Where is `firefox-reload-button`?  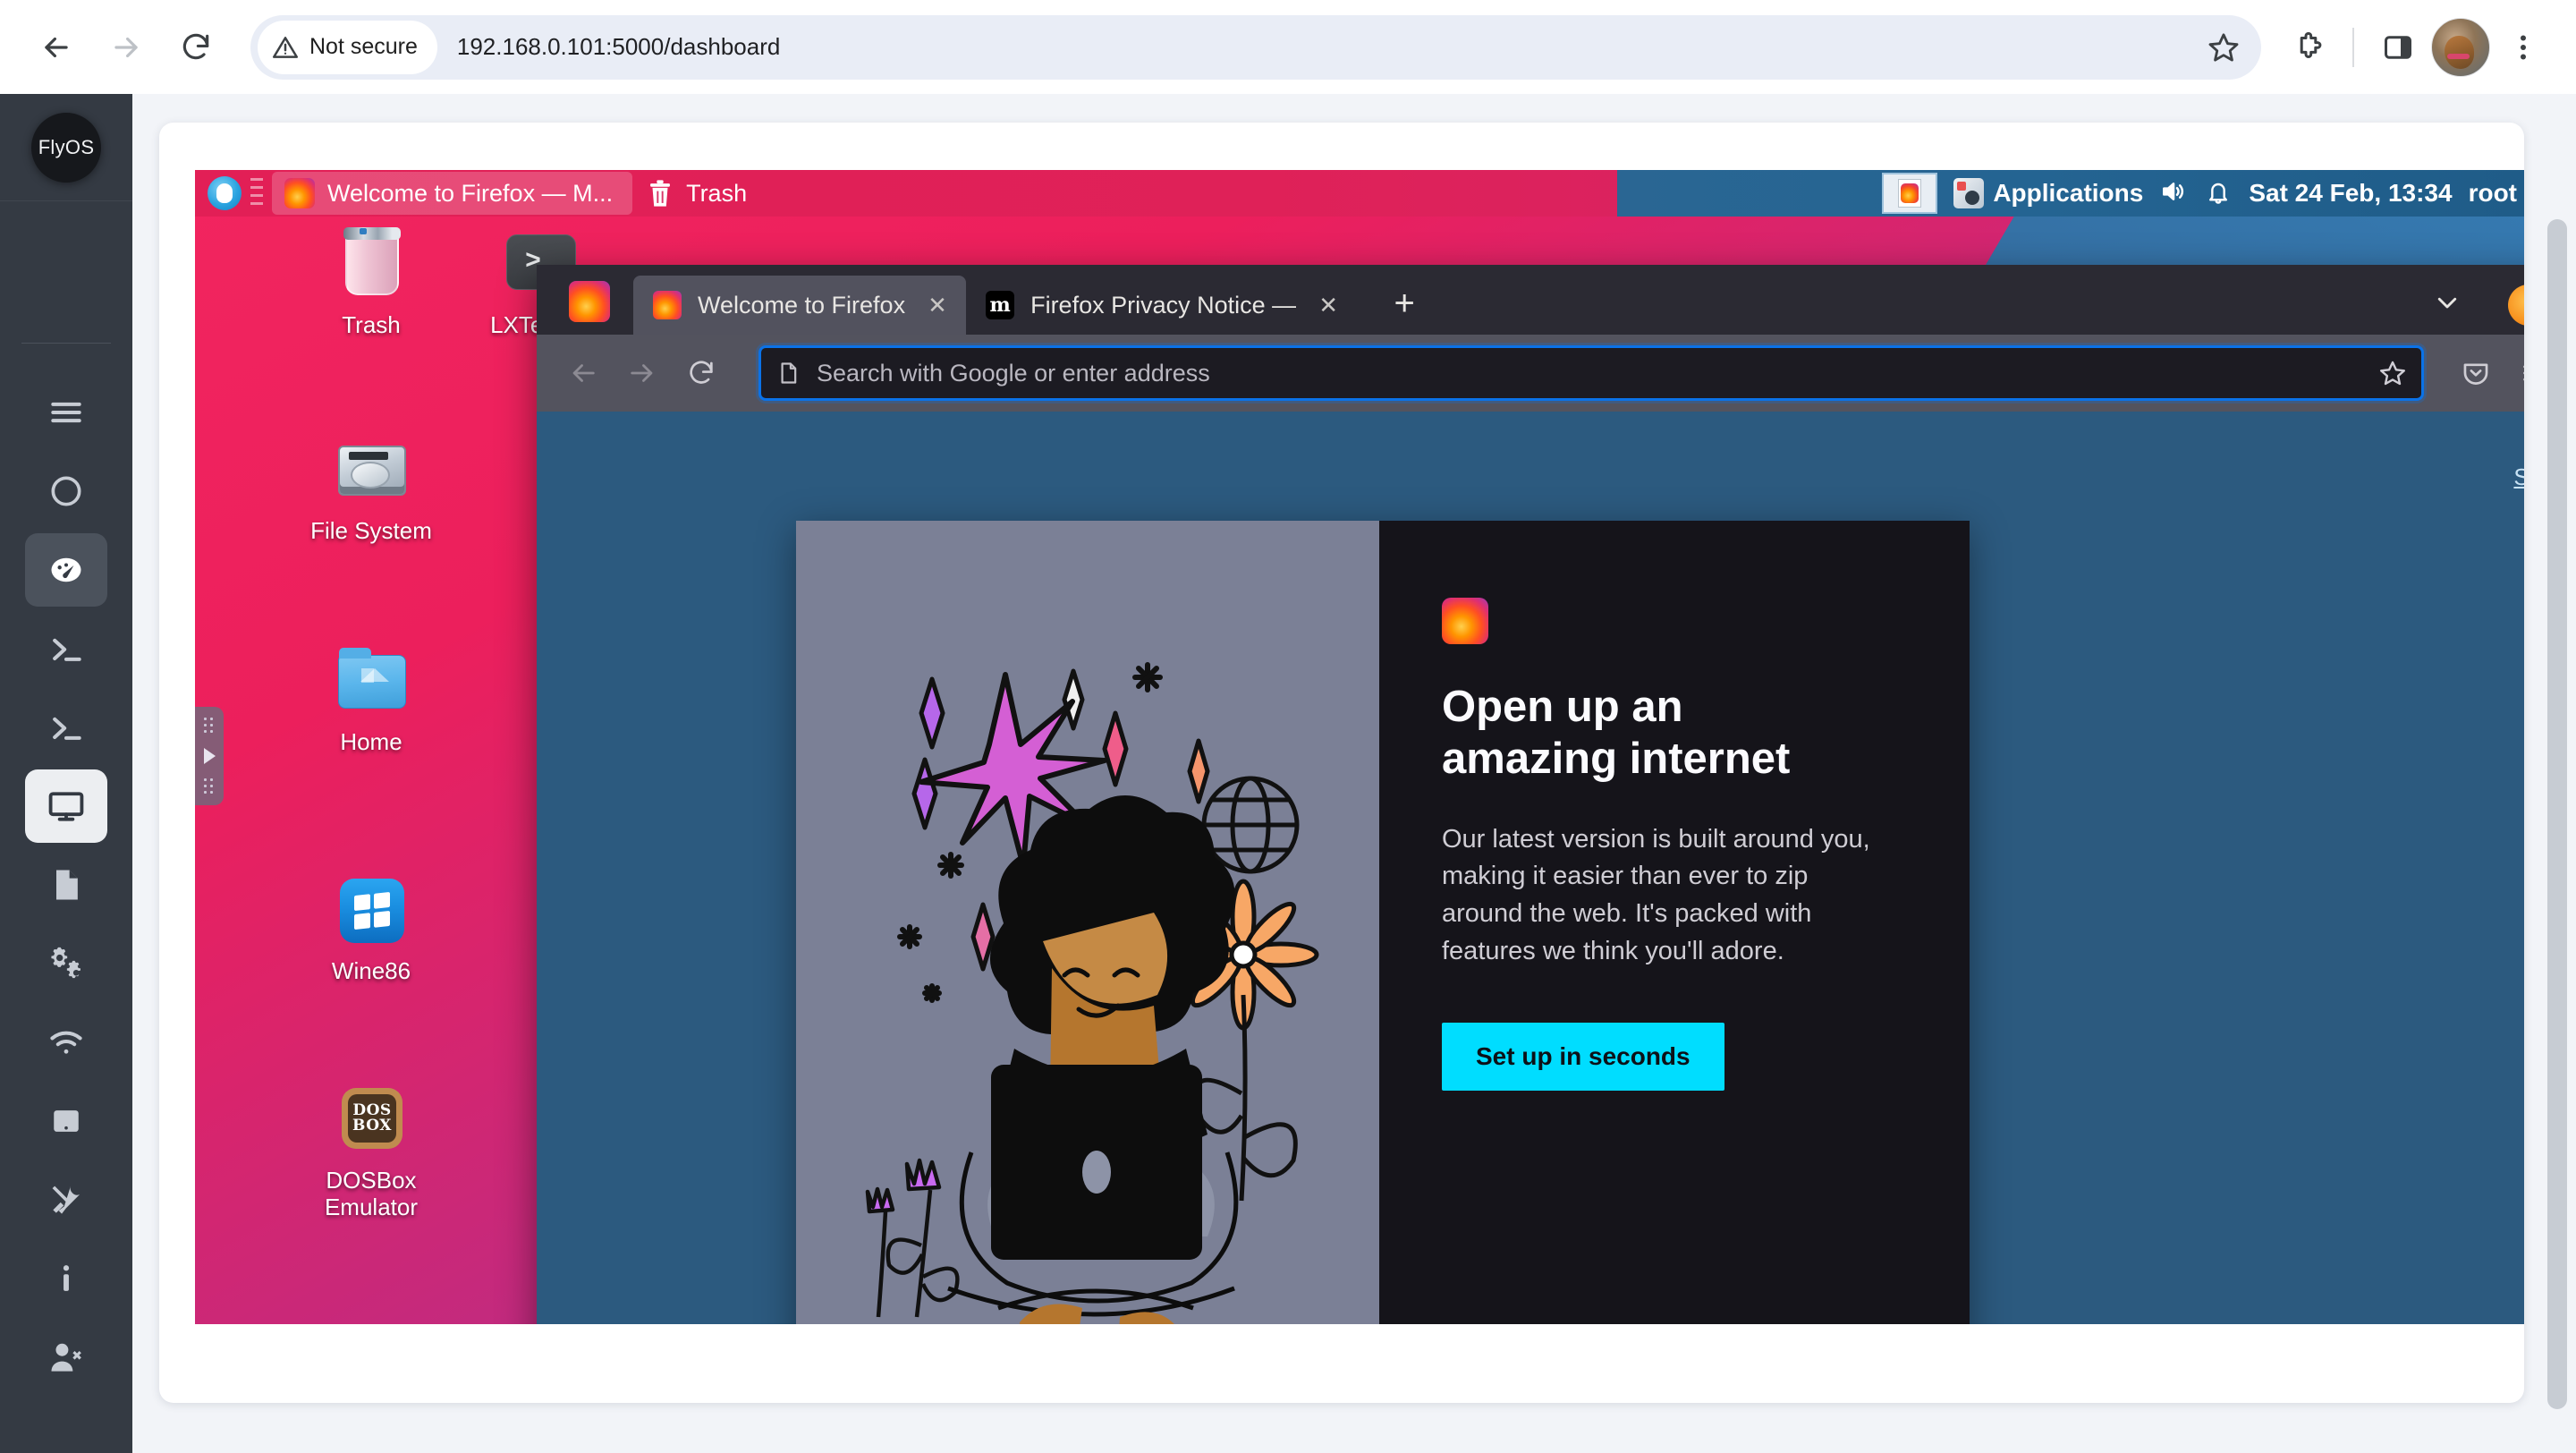 firefox-reload-button is located at coordinates (701, 373).